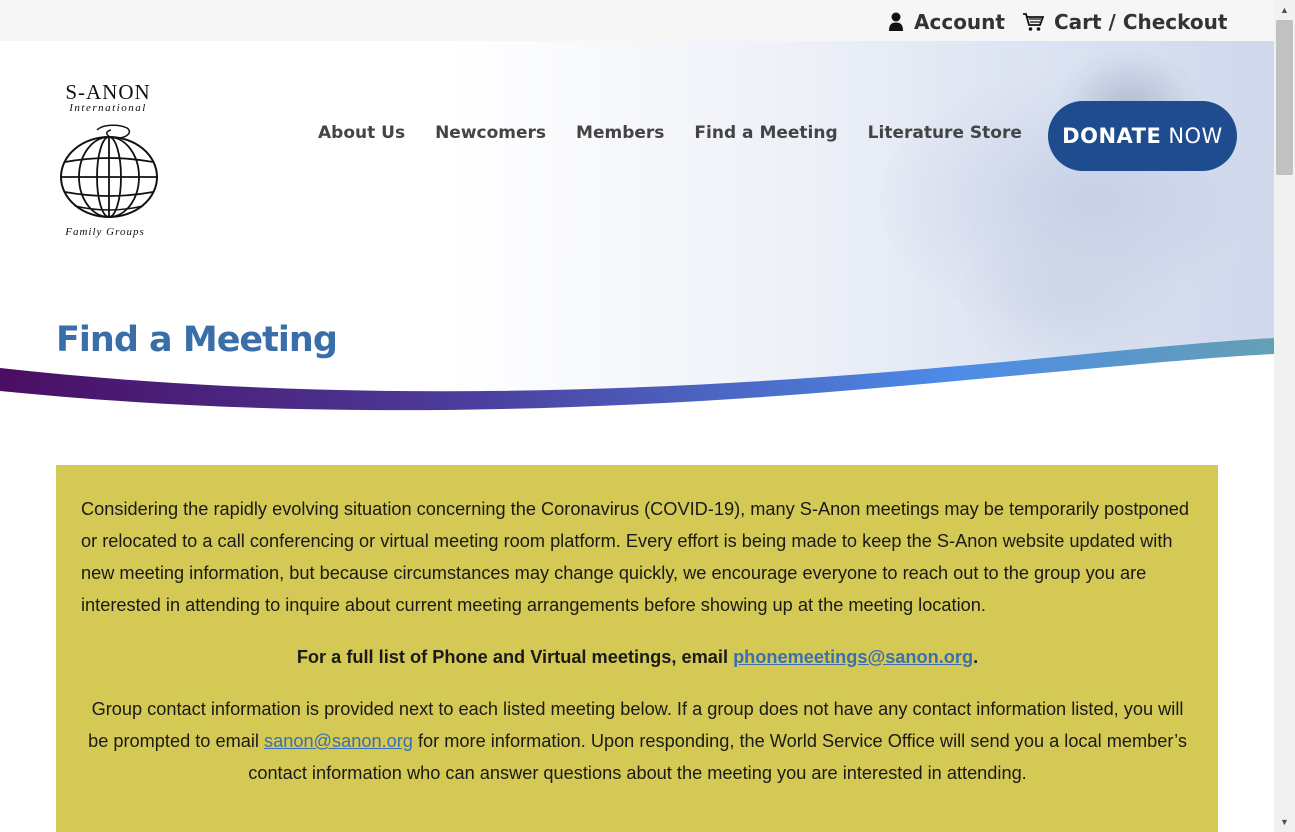  What do you see at coordinates (197, 340) in the screenshot?
I see `page-title: Find a Meeting` at bounding box center [197, 340].